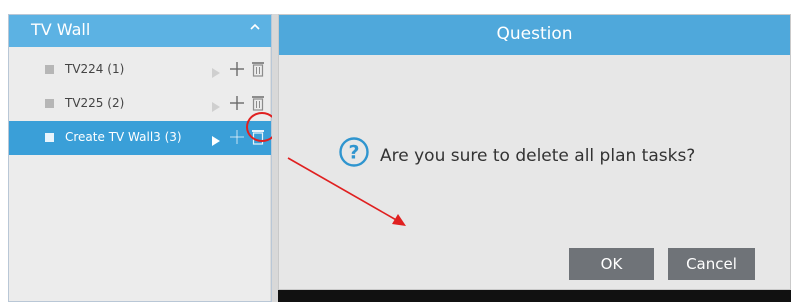 The image size is (791, 302). Describe the element at coordinates (140, 31) in the screenshot. I see `tv-wall-header: TV Wall` at that location.